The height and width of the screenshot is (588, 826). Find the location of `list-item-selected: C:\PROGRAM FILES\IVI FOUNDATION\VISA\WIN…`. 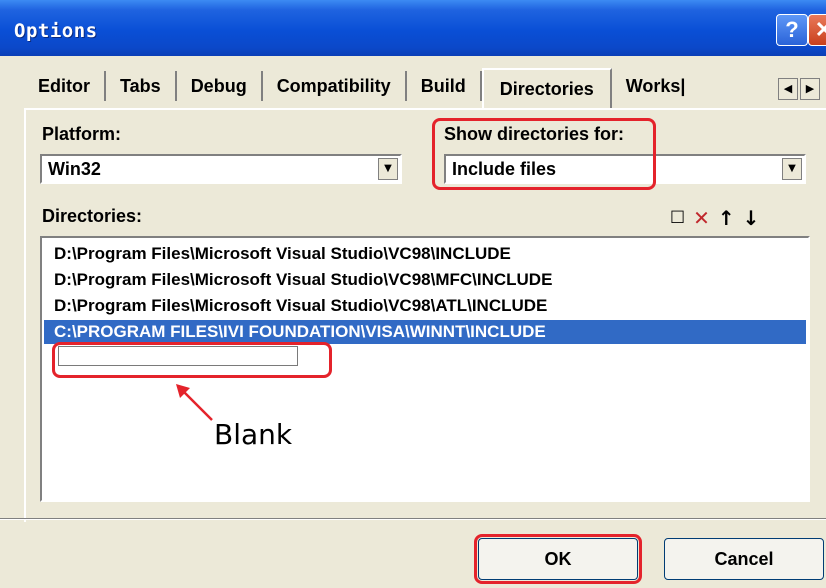

list-item-selected: C:\PROGRAM FILES\IVI FOUNDATION\VISA\WIN… is located at coordinates (425, 332).